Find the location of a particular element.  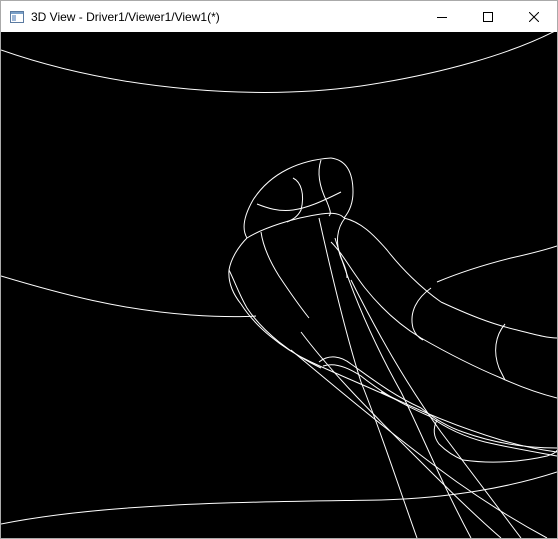

caption-buttons is located at coordinates (488, 16).